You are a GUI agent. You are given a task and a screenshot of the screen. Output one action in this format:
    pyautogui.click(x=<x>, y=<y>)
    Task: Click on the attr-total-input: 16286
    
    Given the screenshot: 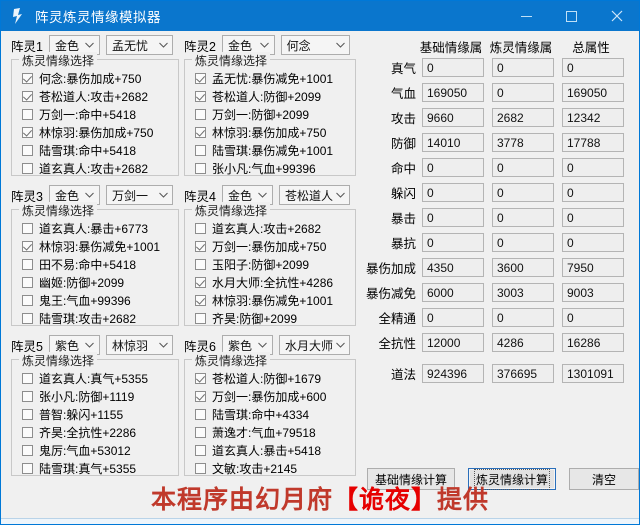 What is the action you would take?
    pyautogui.click(x=593, y=342)
    